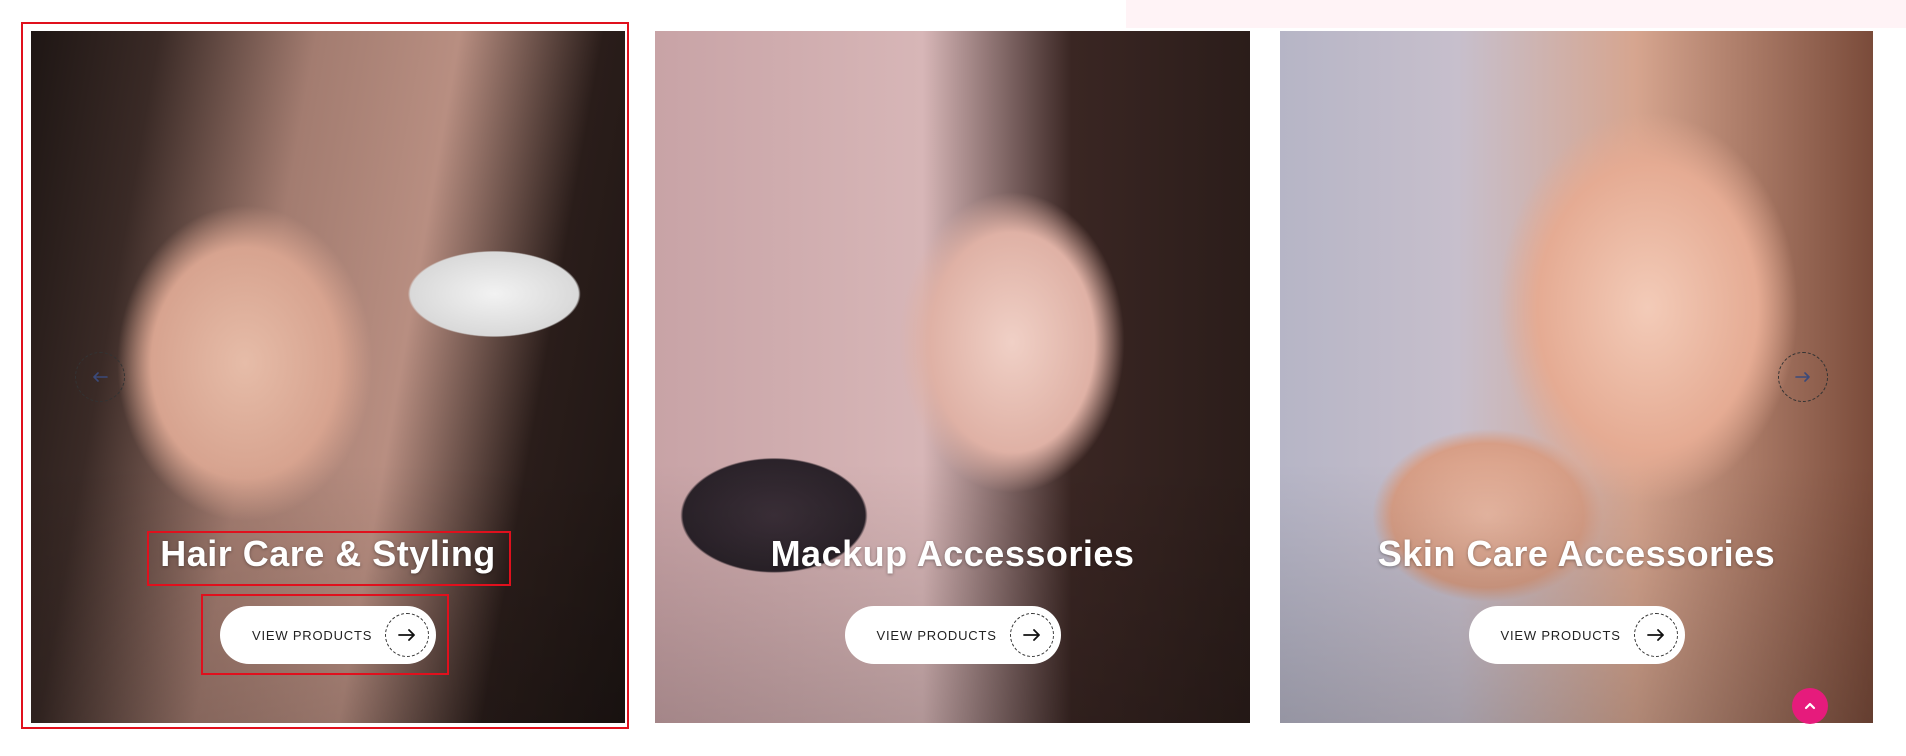  I want to click on chevron-up-icon, so click(1810, 706).